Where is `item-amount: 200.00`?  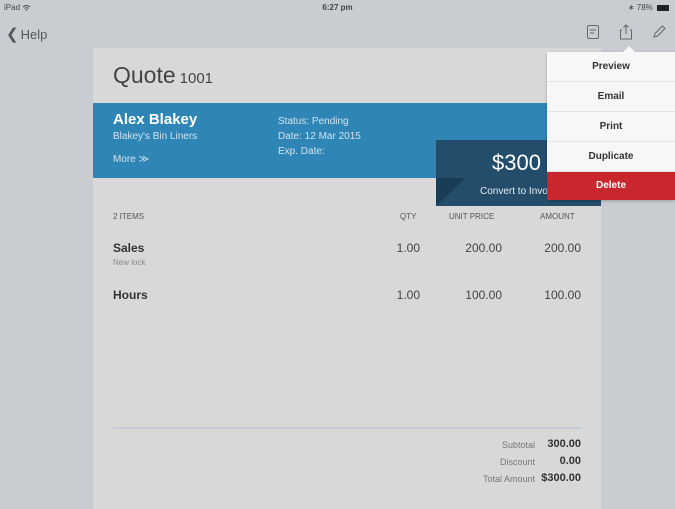
item-amount: 200.00 is located at coordinates (562, 248).